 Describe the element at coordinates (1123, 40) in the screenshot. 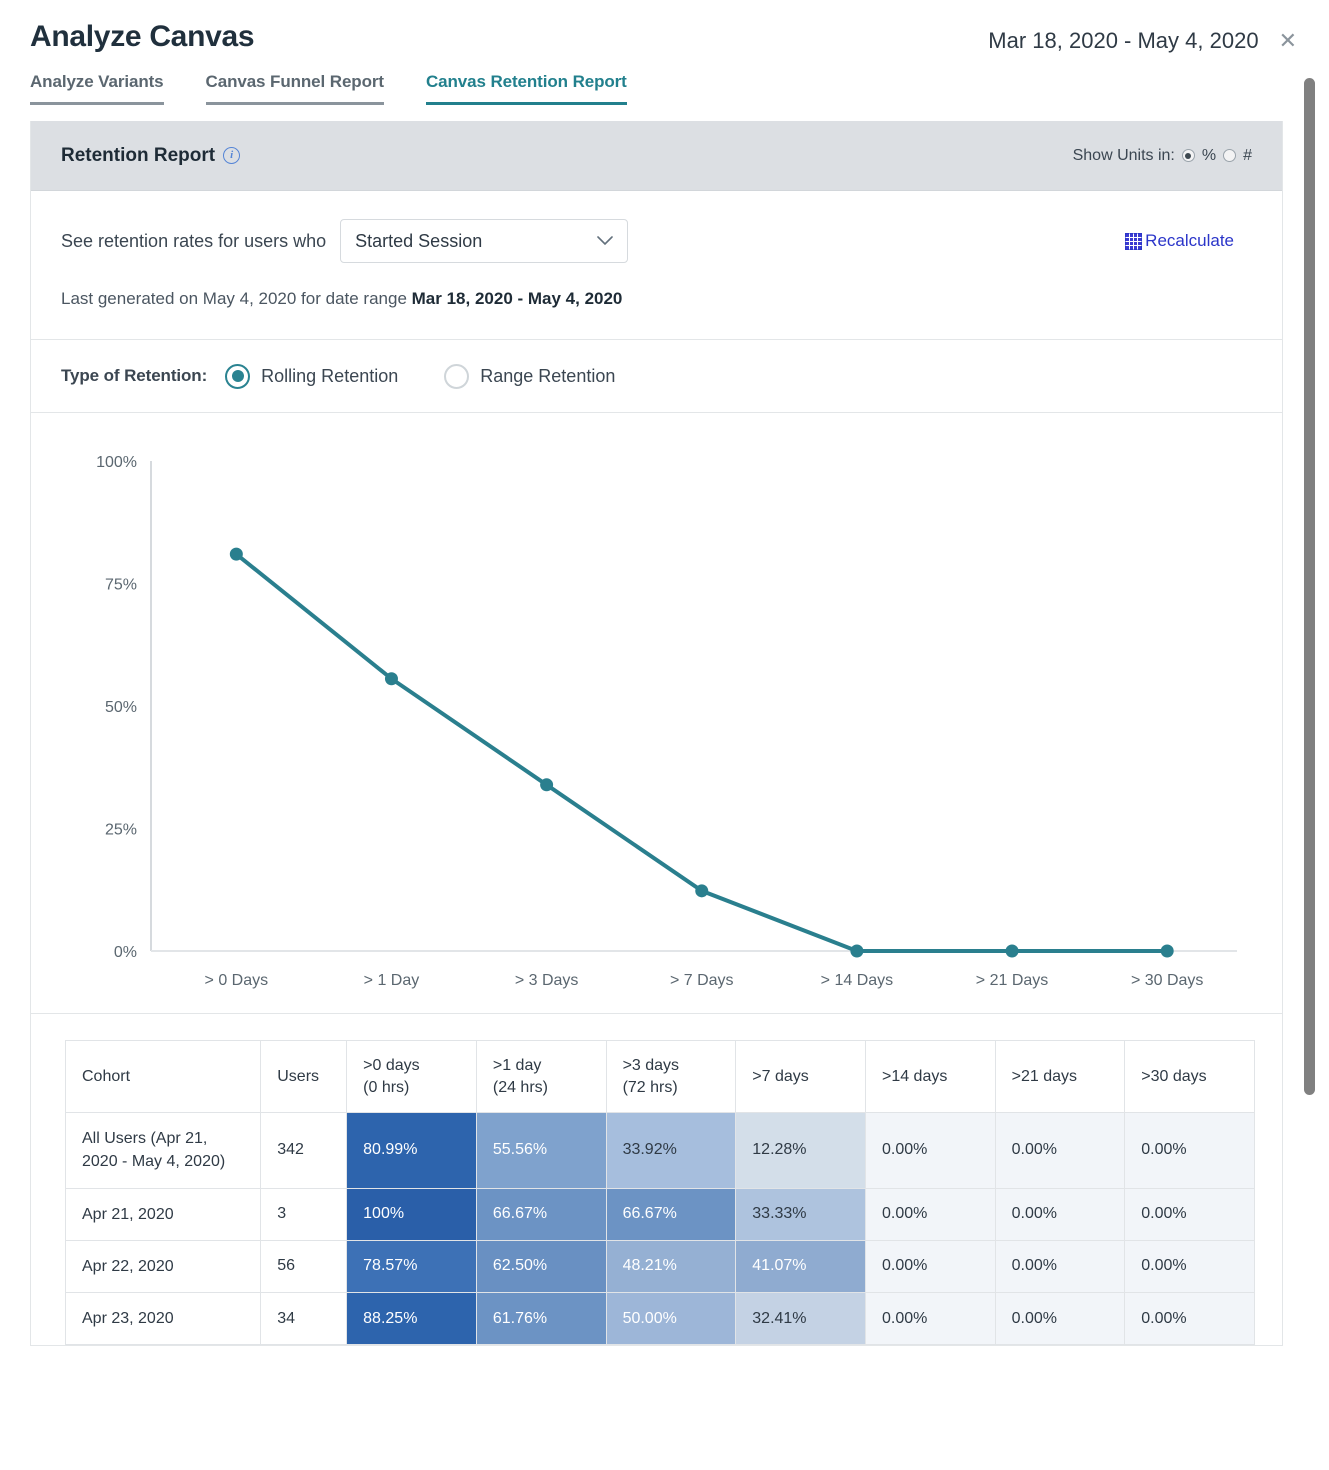

I see `date-range-label: Mar 18, 2020 - May 4, 2020` at that location.